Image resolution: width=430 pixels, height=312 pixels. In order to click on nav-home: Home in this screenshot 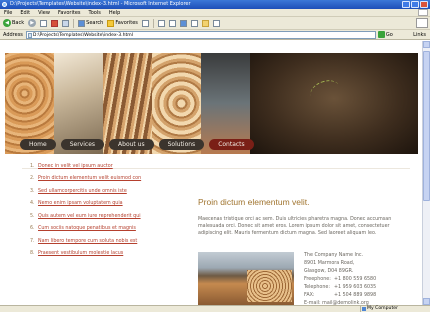, I will do `click(38, 144)`.